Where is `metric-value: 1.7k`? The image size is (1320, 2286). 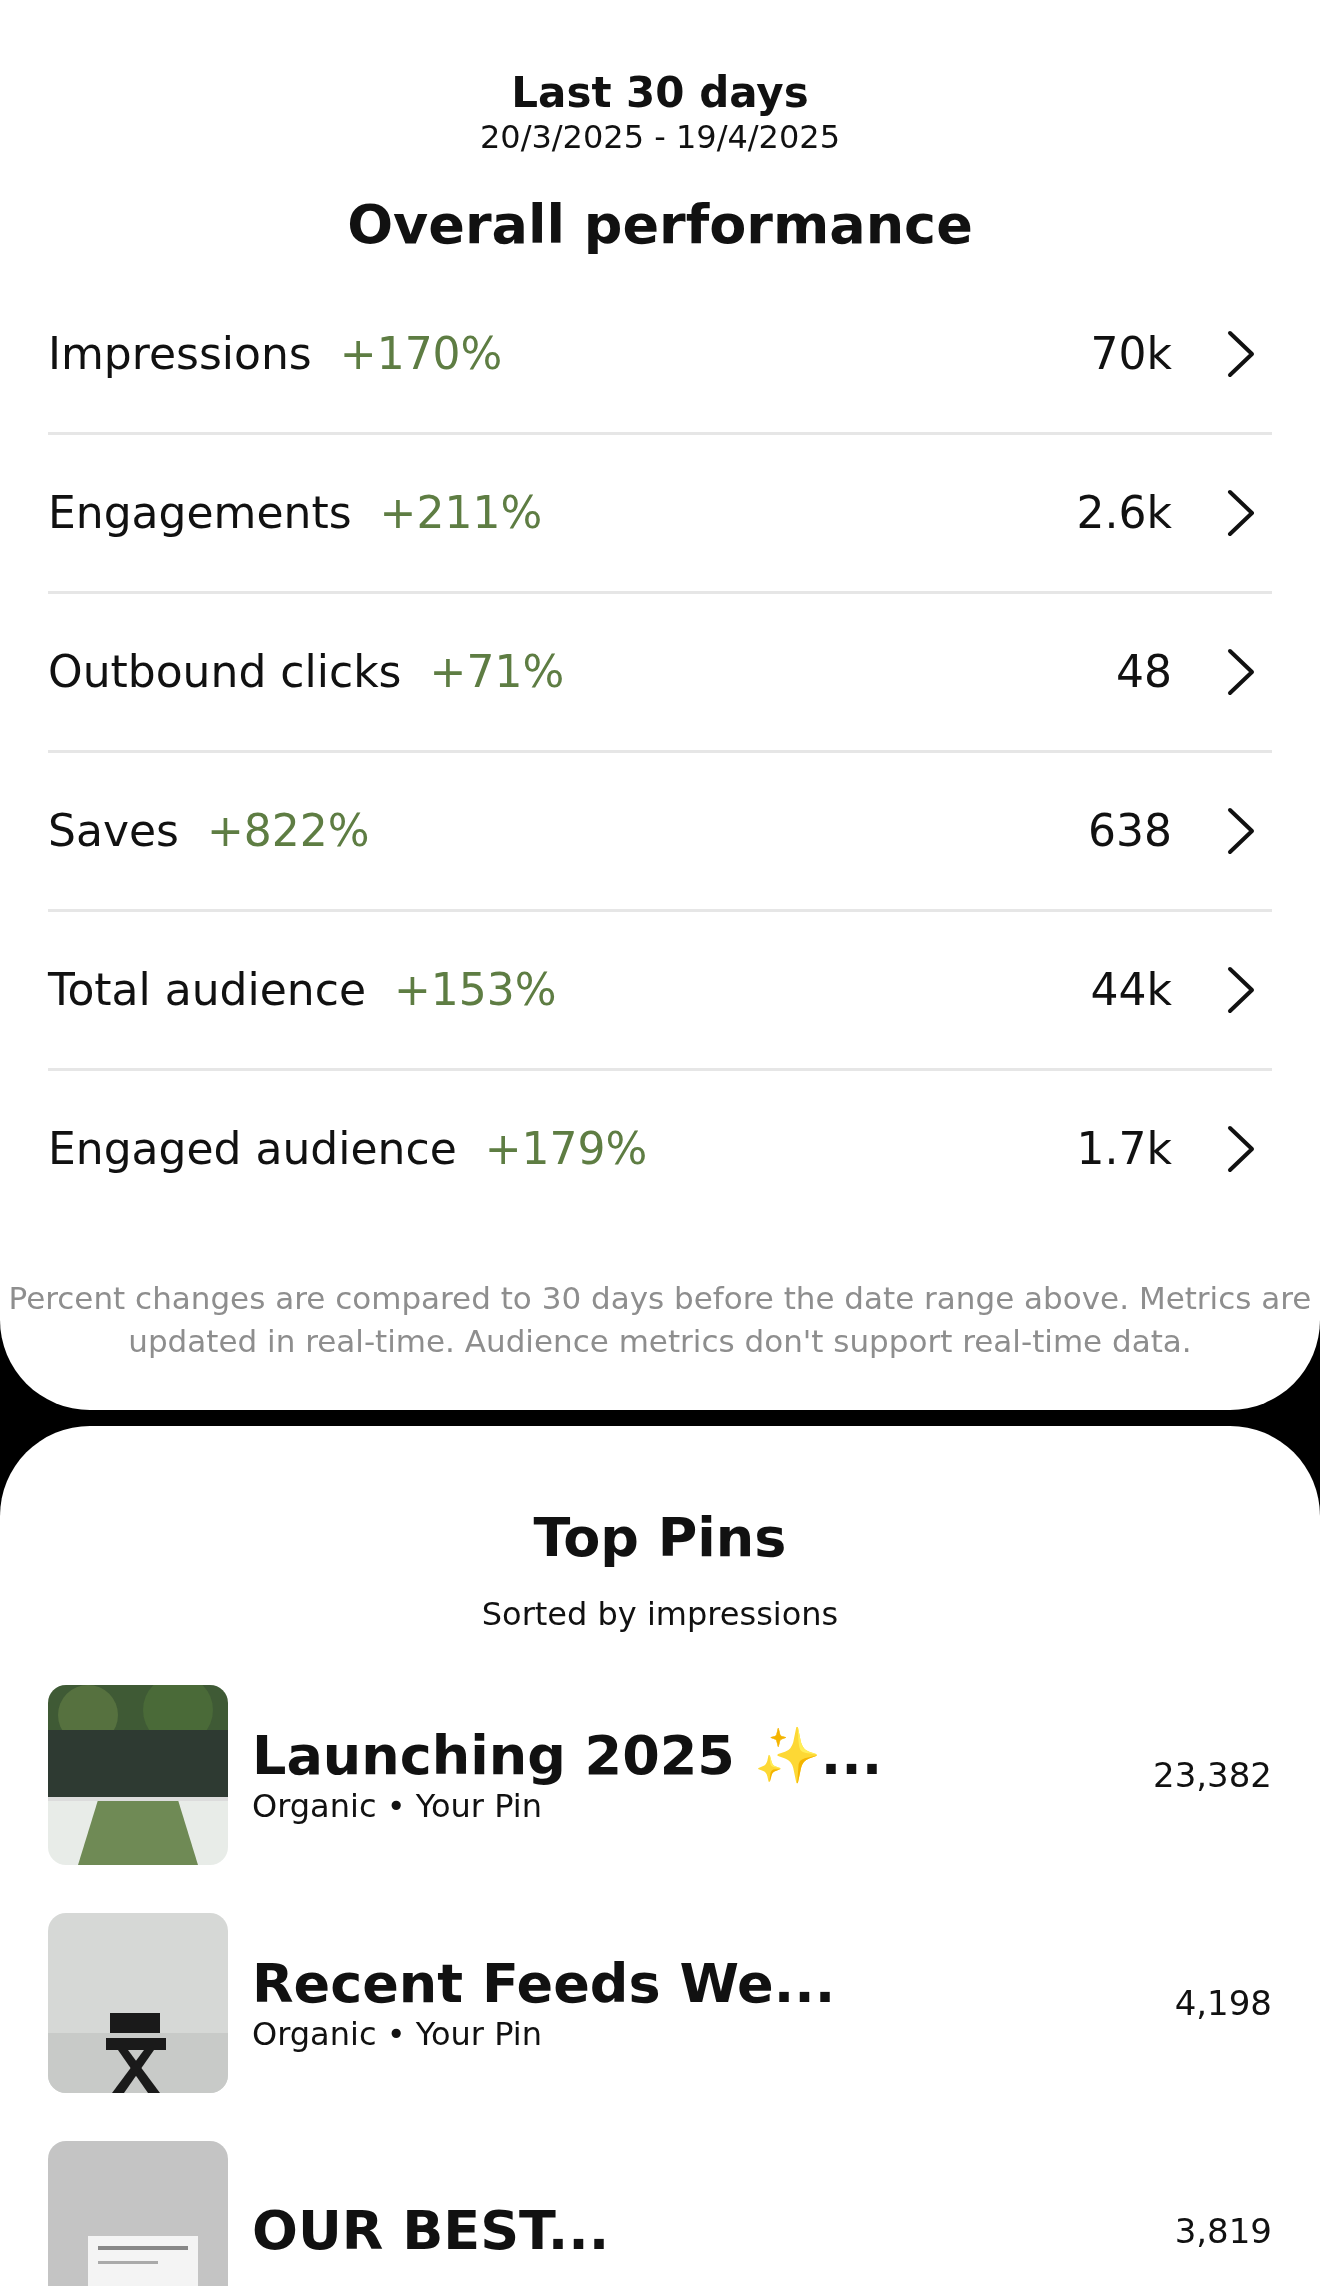 metric-value: 1.7k is located at coordinates (1124, 1149).